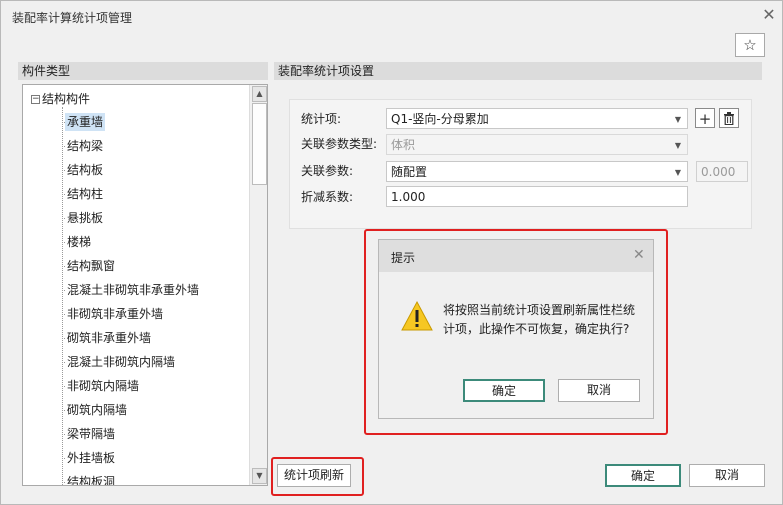  Describe the element at coordinates (727, 475) in the screenshot. I see `cancel-button: 取消` at that location.